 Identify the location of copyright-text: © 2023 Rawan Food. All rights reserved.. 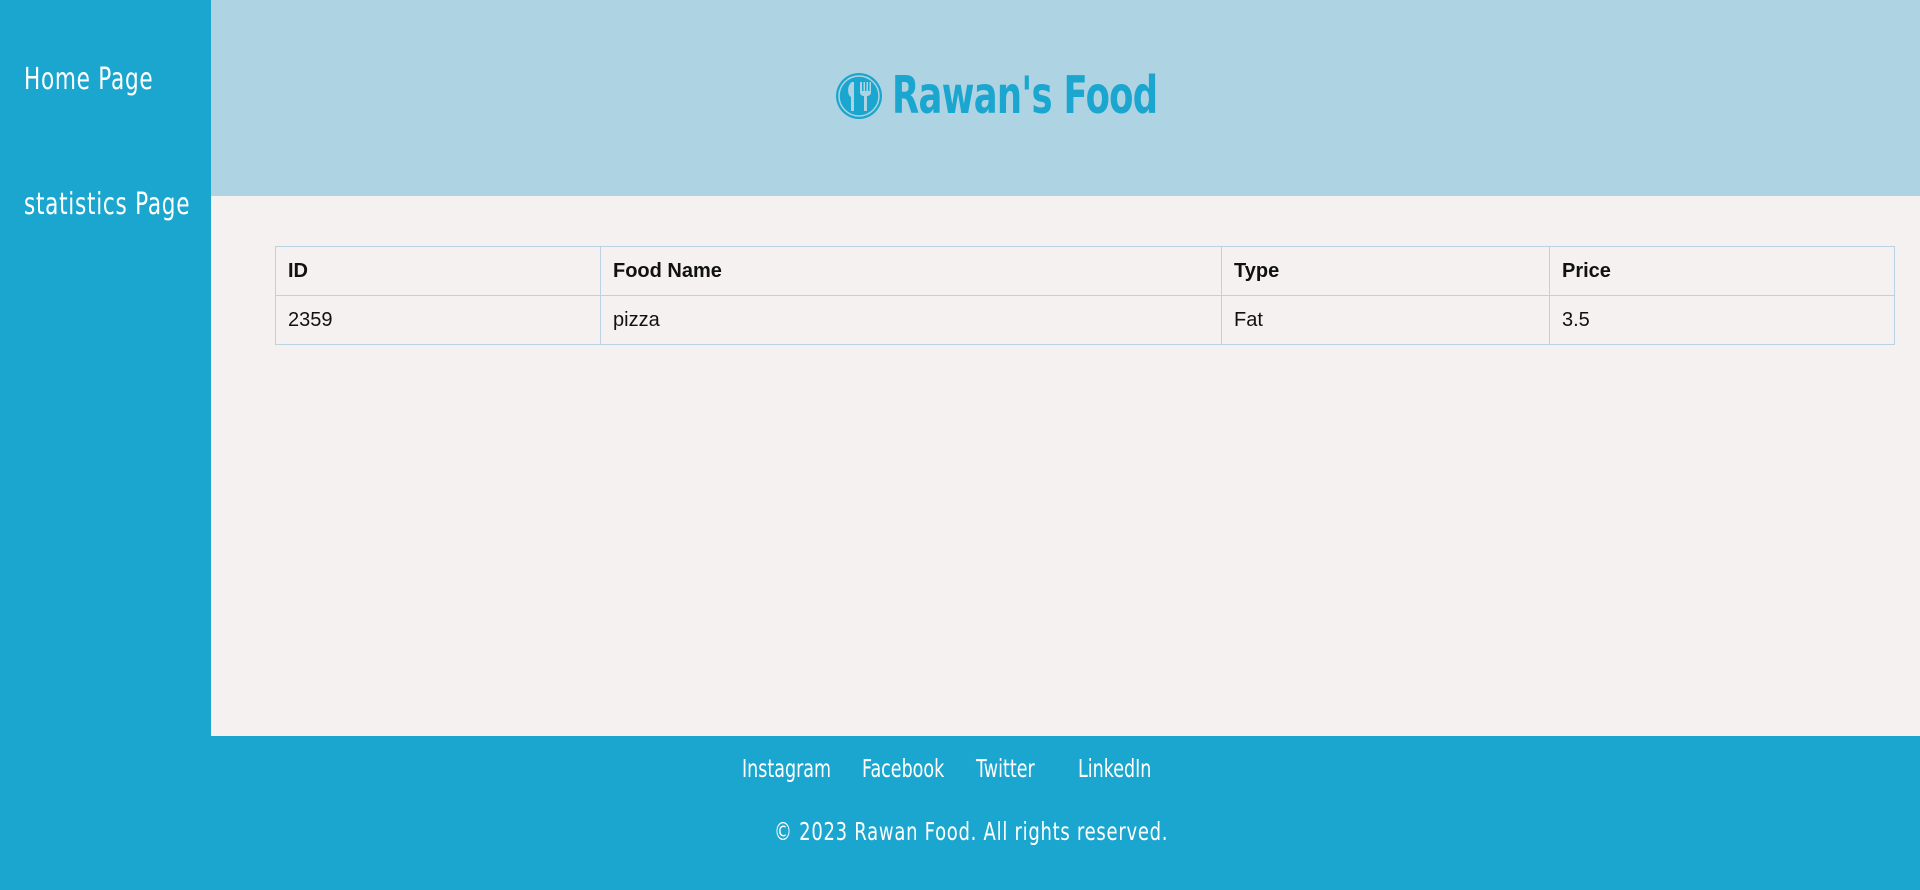
(971, 831).